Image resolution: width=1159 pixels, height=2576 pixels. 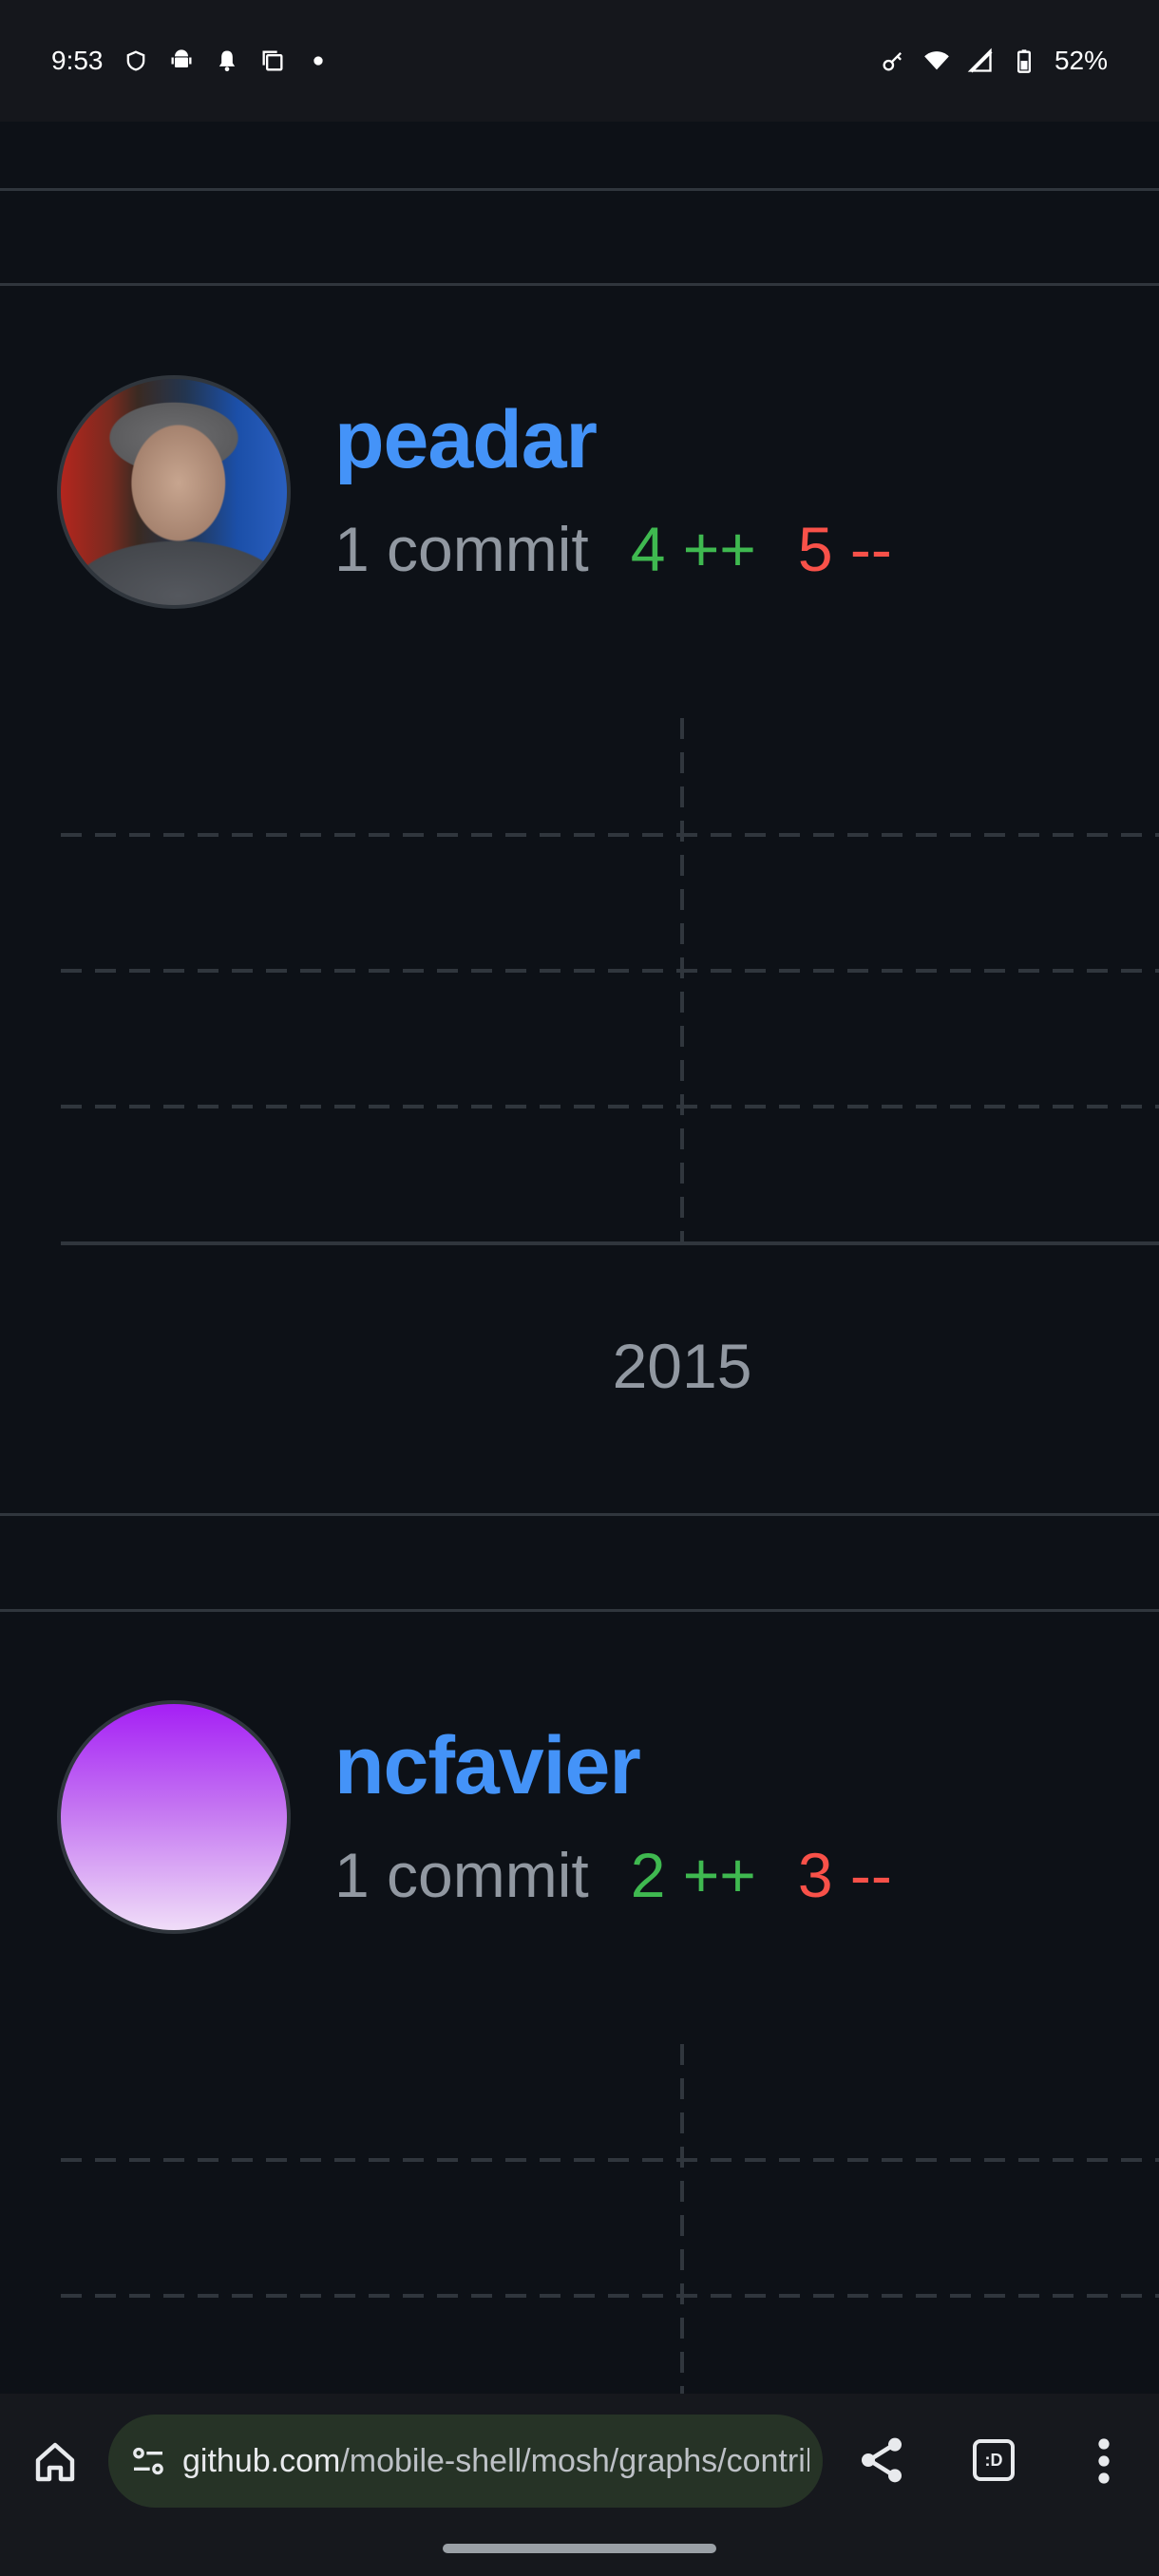 I want to click on home-icon, so click(x=55, y=2462).